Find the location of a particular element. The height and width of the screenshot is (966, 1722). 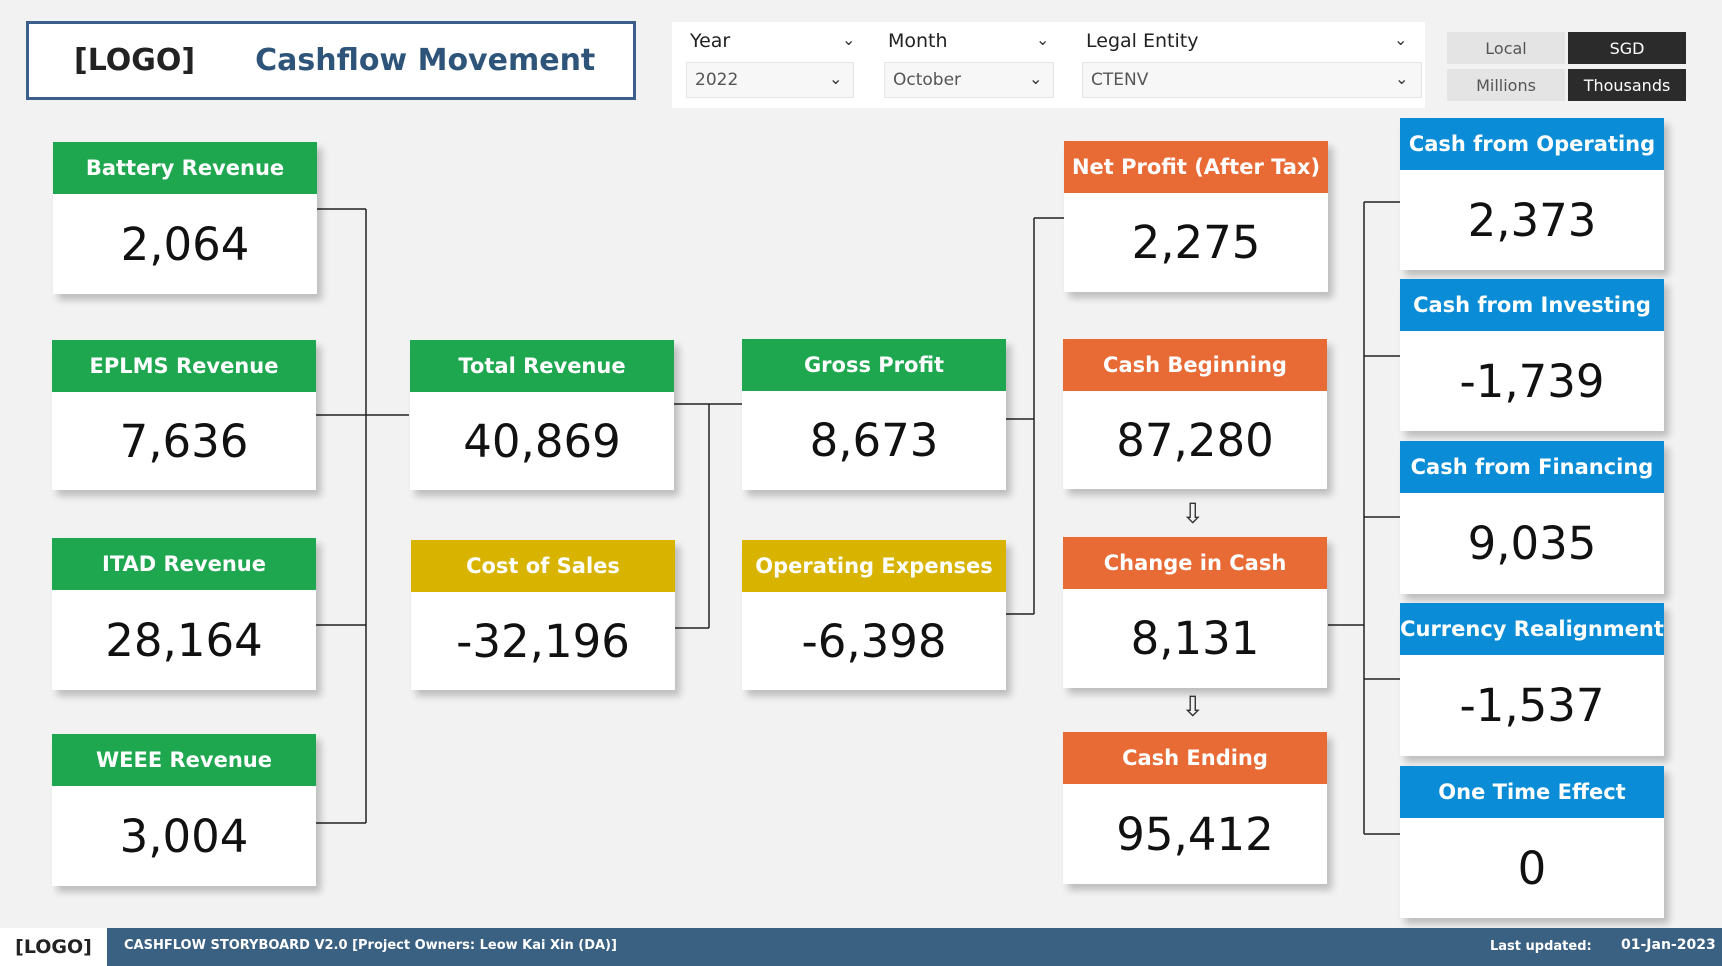

cash-from-financing-card: Cash from Financing 9,035 is located at coordinates (1532, 517).